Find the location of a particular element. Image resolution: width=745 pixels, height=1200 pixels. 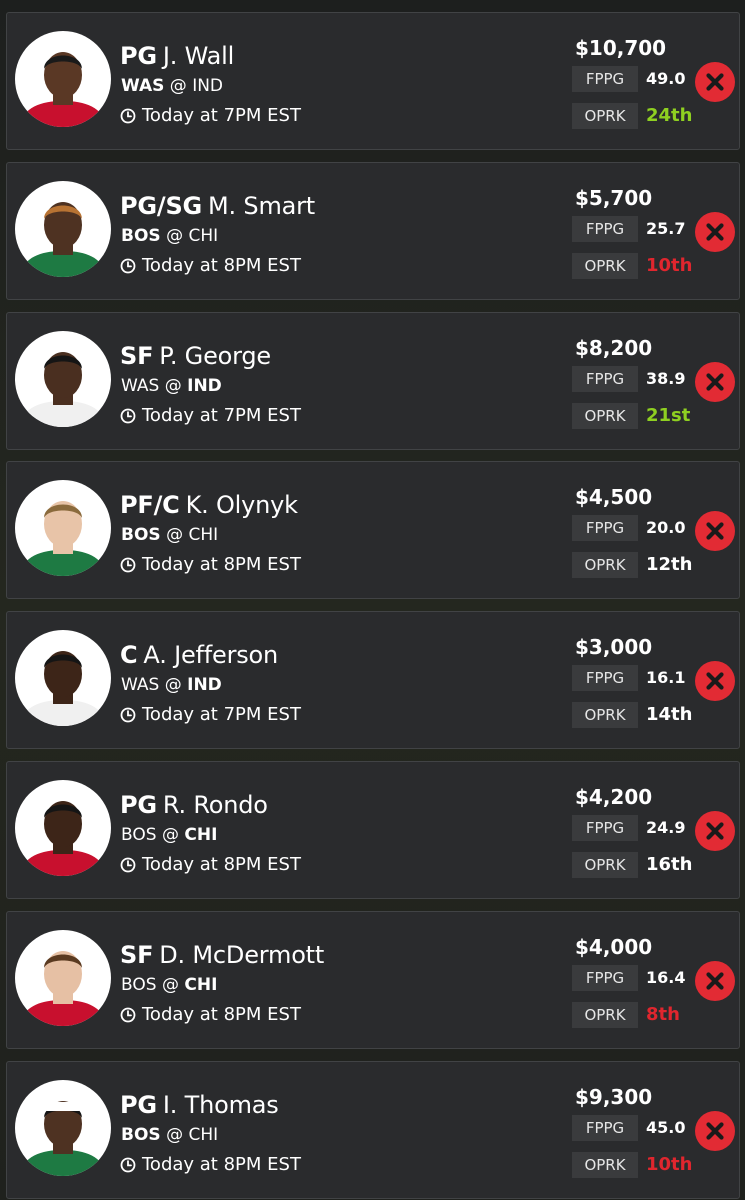

player-name-line: PG I. Thomas is located at coordinates (199, 1105).